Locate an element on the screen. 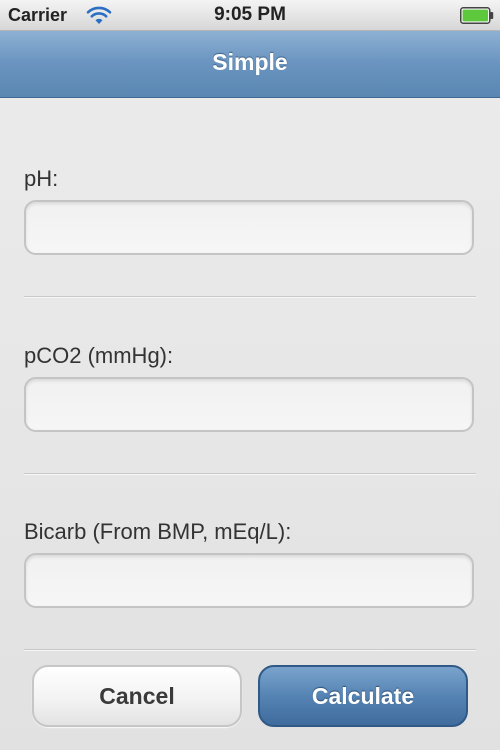 Image resolution: width=500 pixels, height=750 pixels. navigation-bar: Simple is located at coordinates (250, 64).